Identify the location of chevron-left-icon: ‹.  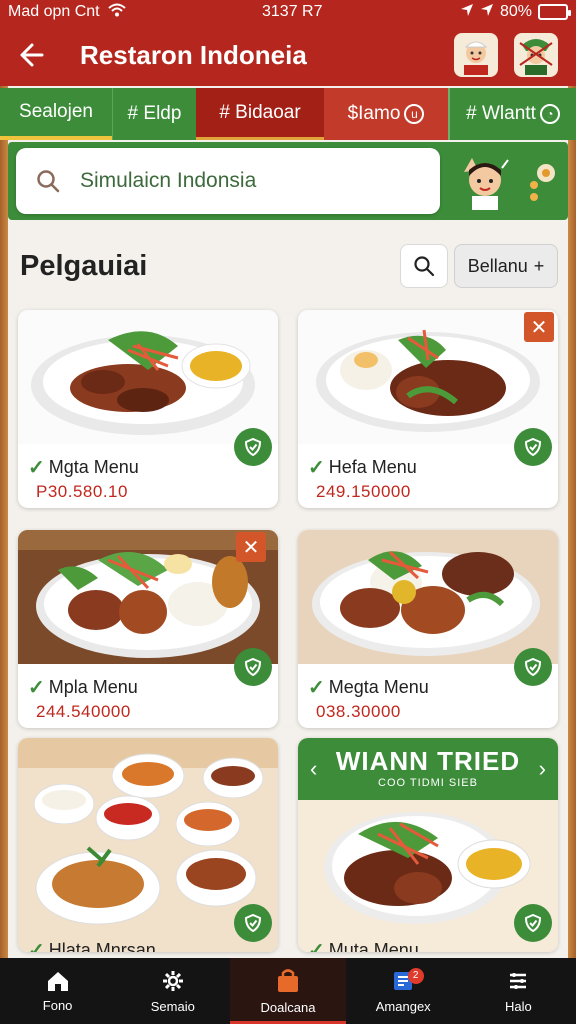
(313, 769).